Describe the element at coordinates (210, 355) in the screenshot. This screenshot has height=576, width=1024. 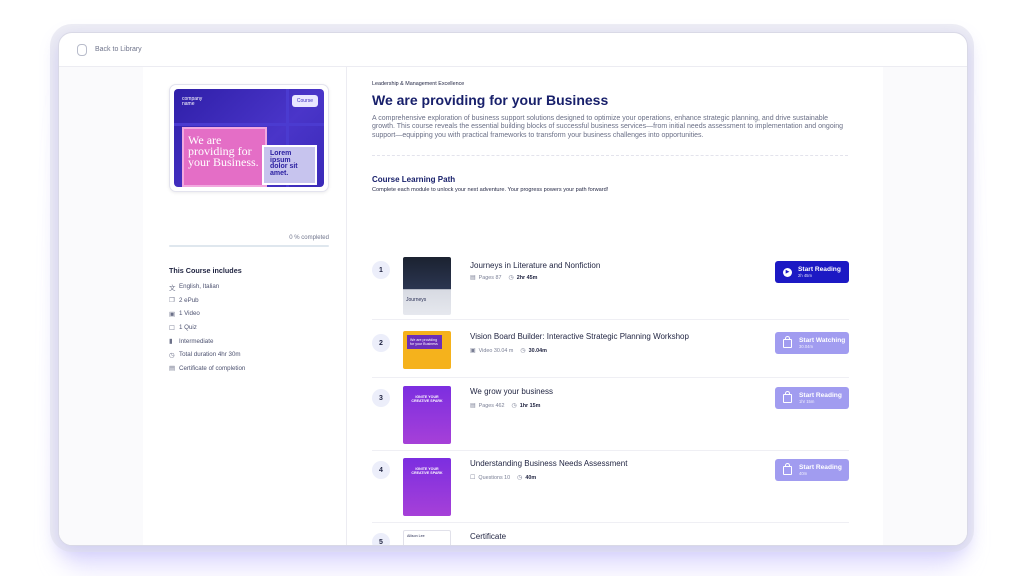
I see `includes-item-label: Total duration 4hr 30m` at that location.